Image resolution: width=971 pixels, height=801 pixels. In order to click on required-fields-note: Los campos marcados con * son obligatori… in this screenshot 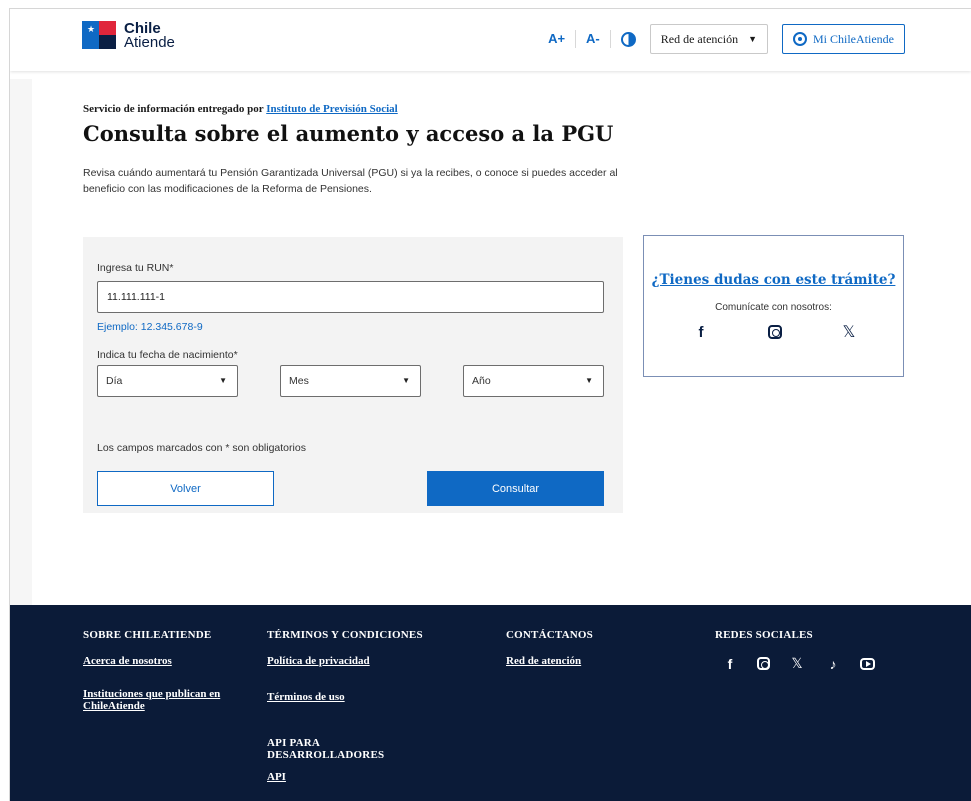, I will do `click(201, 448)`.